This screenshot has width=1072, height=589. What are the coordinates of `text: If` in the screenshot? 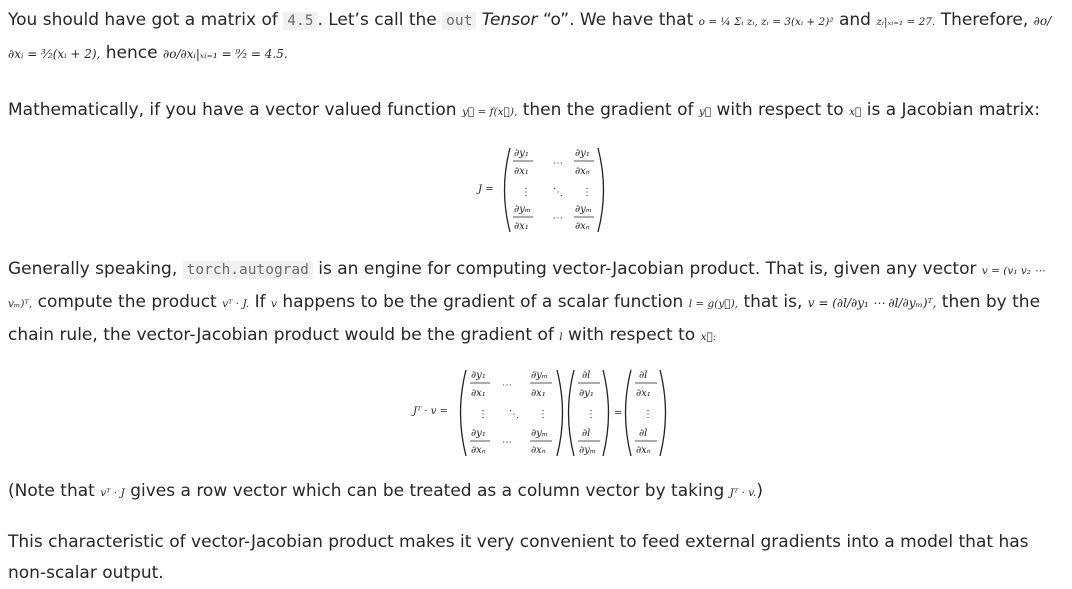 It's located at (260, 302).